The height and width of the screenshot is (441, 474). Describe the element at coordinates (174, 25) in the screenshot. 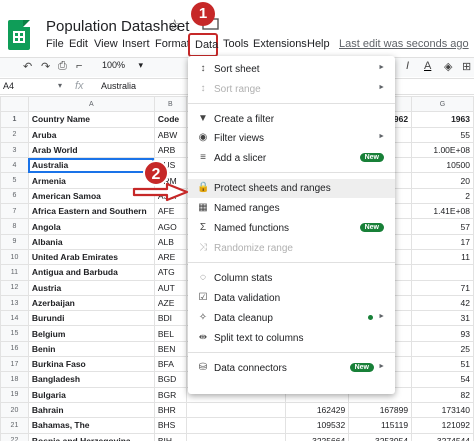

I see `star-icon: ☆` at that location.